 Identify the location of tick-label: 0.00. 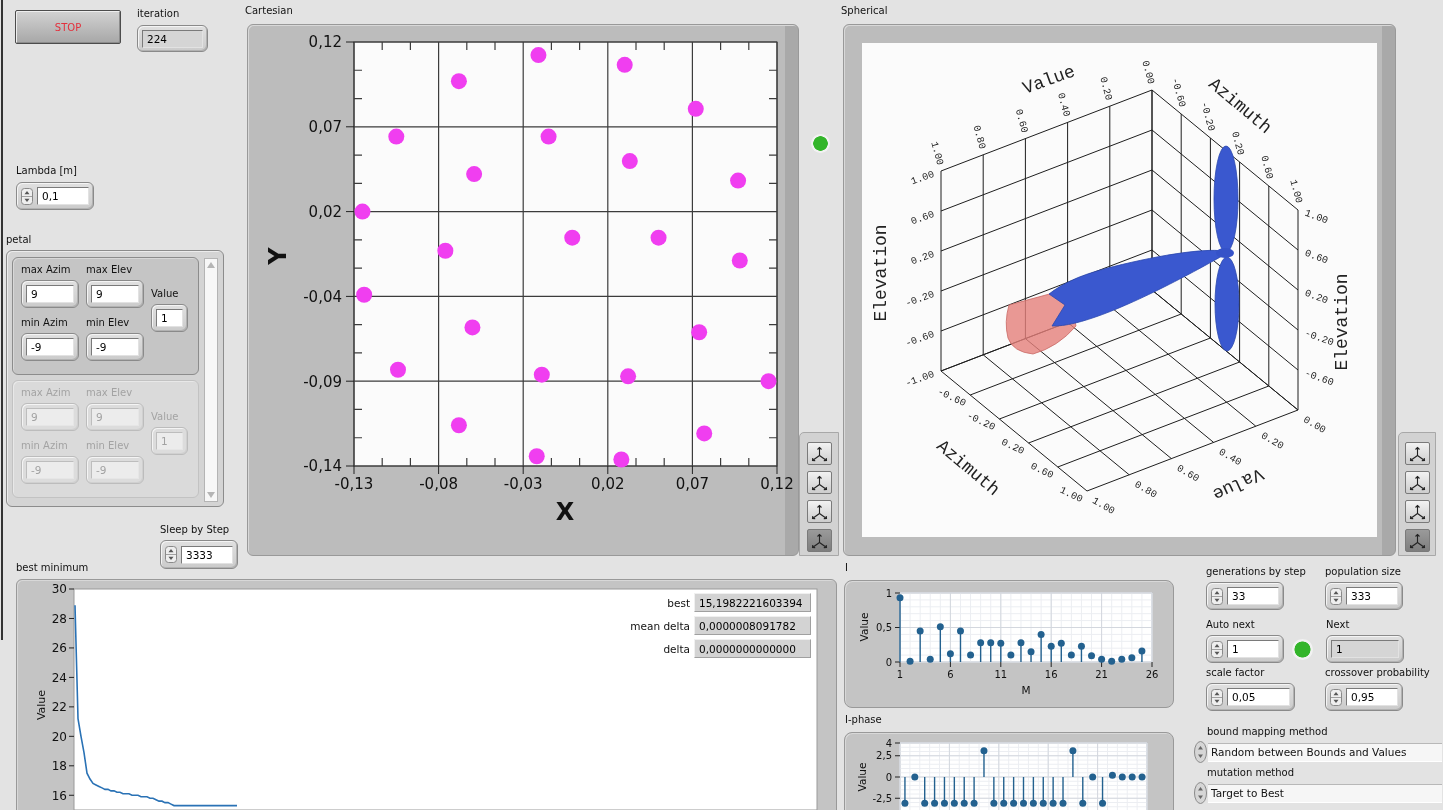
(1314, 425).